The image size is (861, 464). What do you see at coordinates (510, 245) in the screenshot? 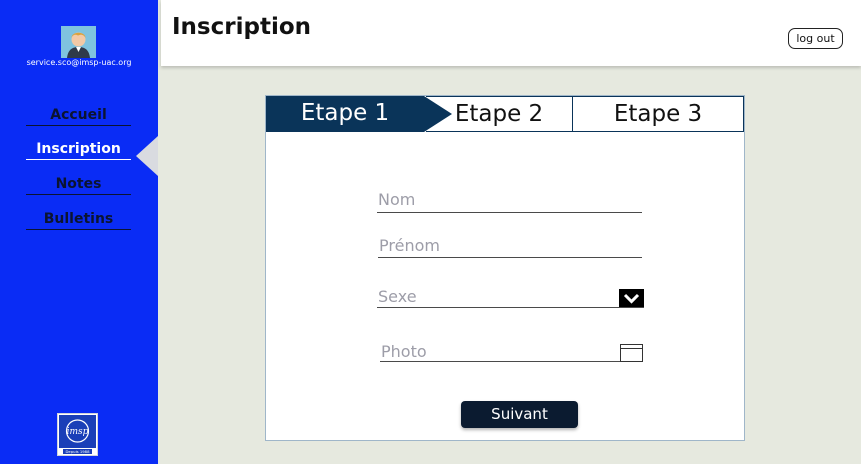
I see `prenom-input` at bounding box center [510, 245].